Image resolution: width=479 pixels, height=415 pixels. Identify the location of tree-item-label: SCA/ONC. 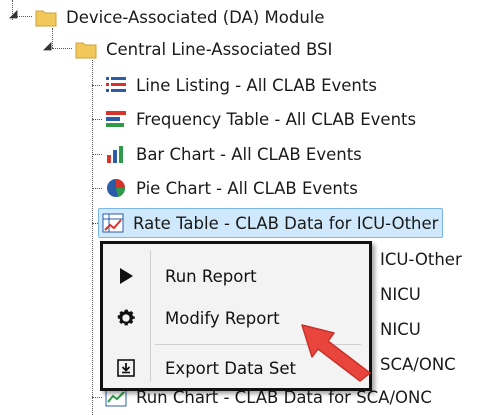
(418, 364).